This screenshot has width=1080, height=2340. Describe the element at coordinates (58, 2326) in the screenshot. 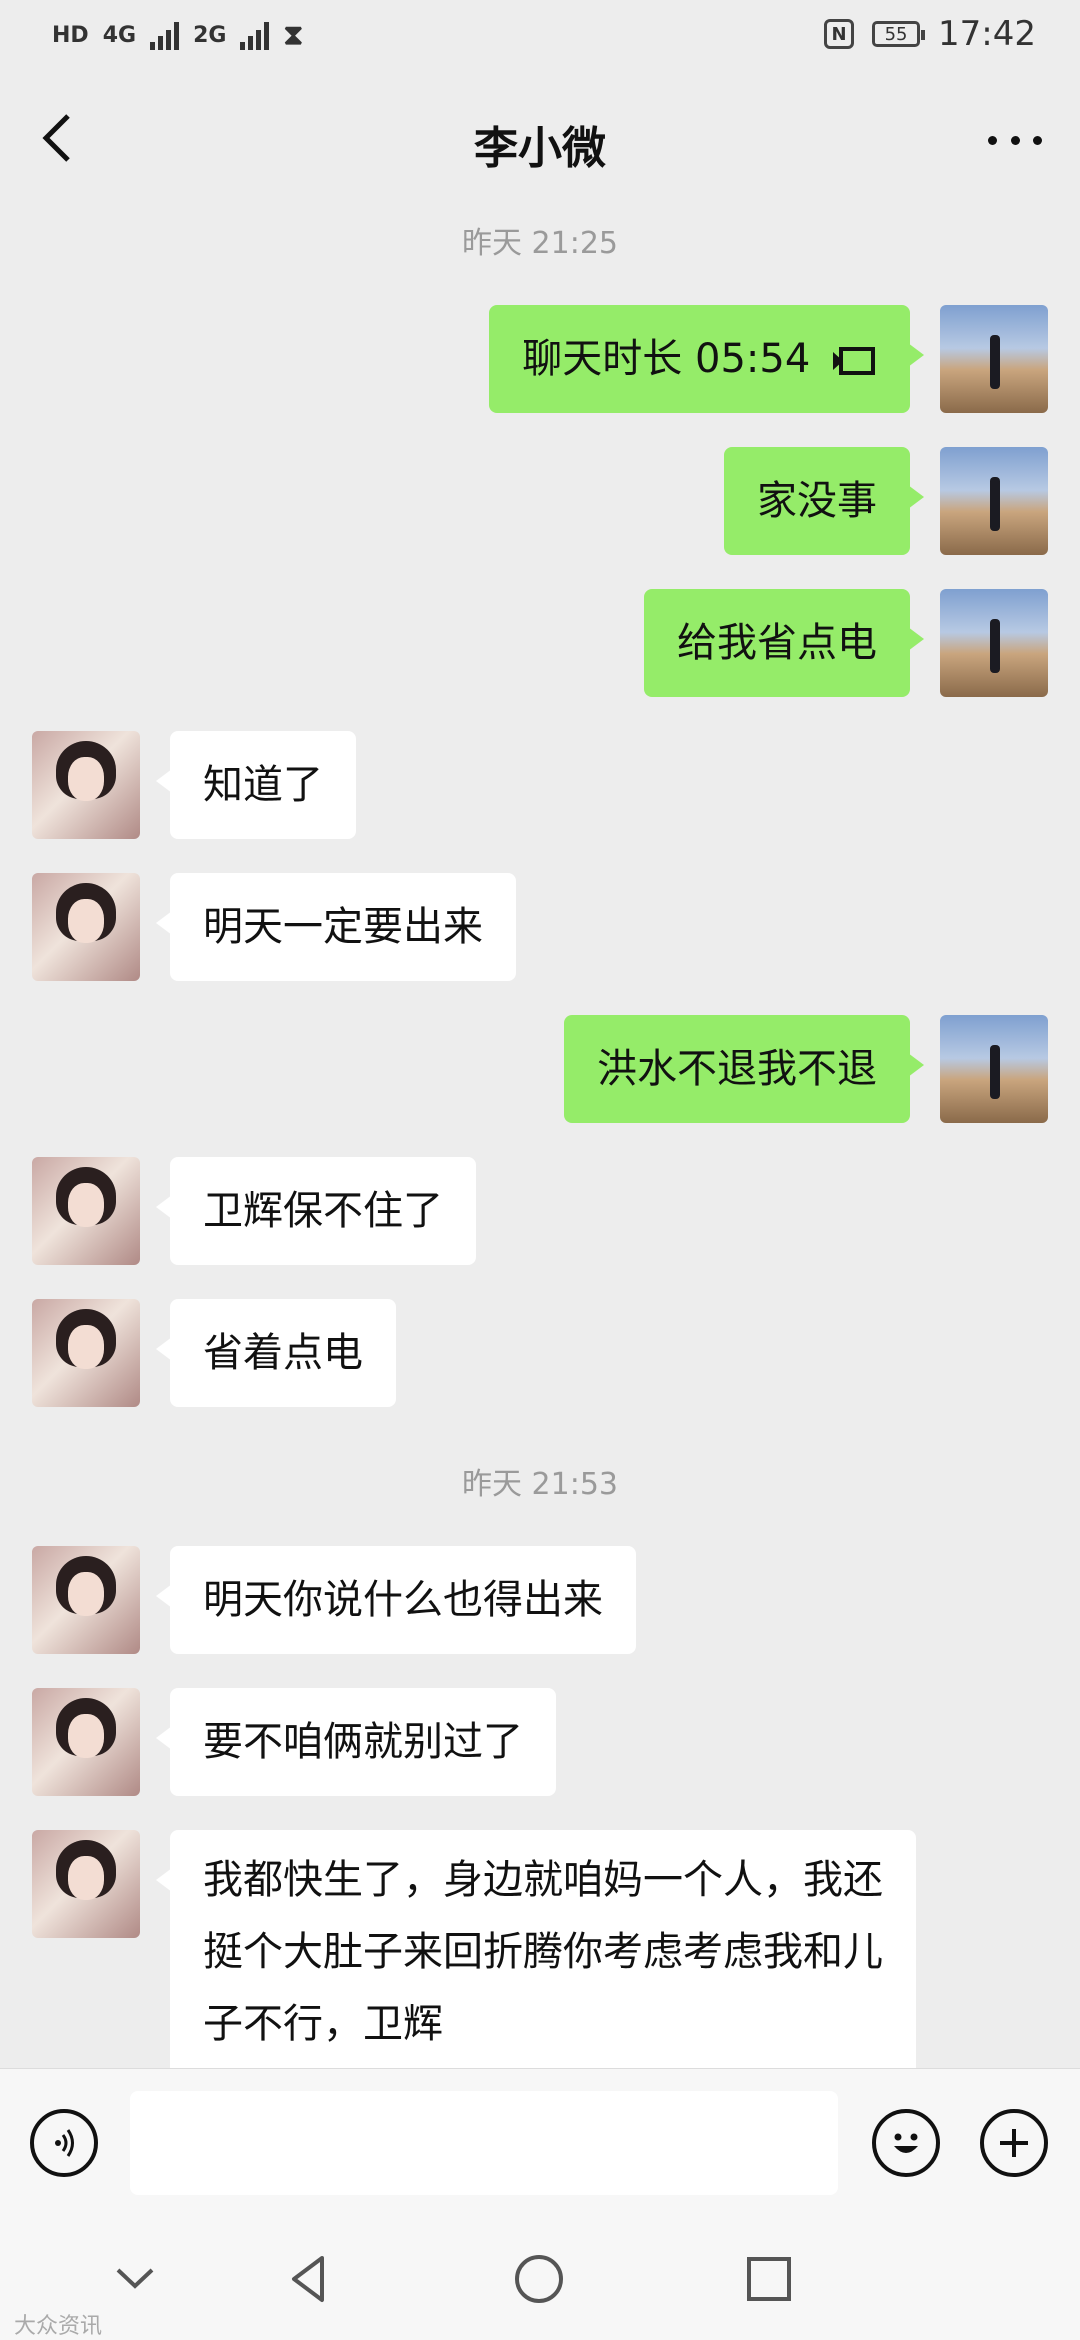

I see `watermark: 大众资讯` at that location.